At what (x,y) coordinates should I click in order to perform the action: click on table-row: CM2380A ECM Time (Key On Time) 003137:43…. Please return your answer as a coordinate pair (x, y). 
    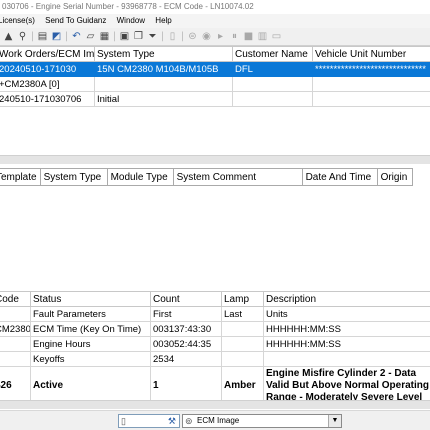
    Looking at the image, I should click on (215, 329).